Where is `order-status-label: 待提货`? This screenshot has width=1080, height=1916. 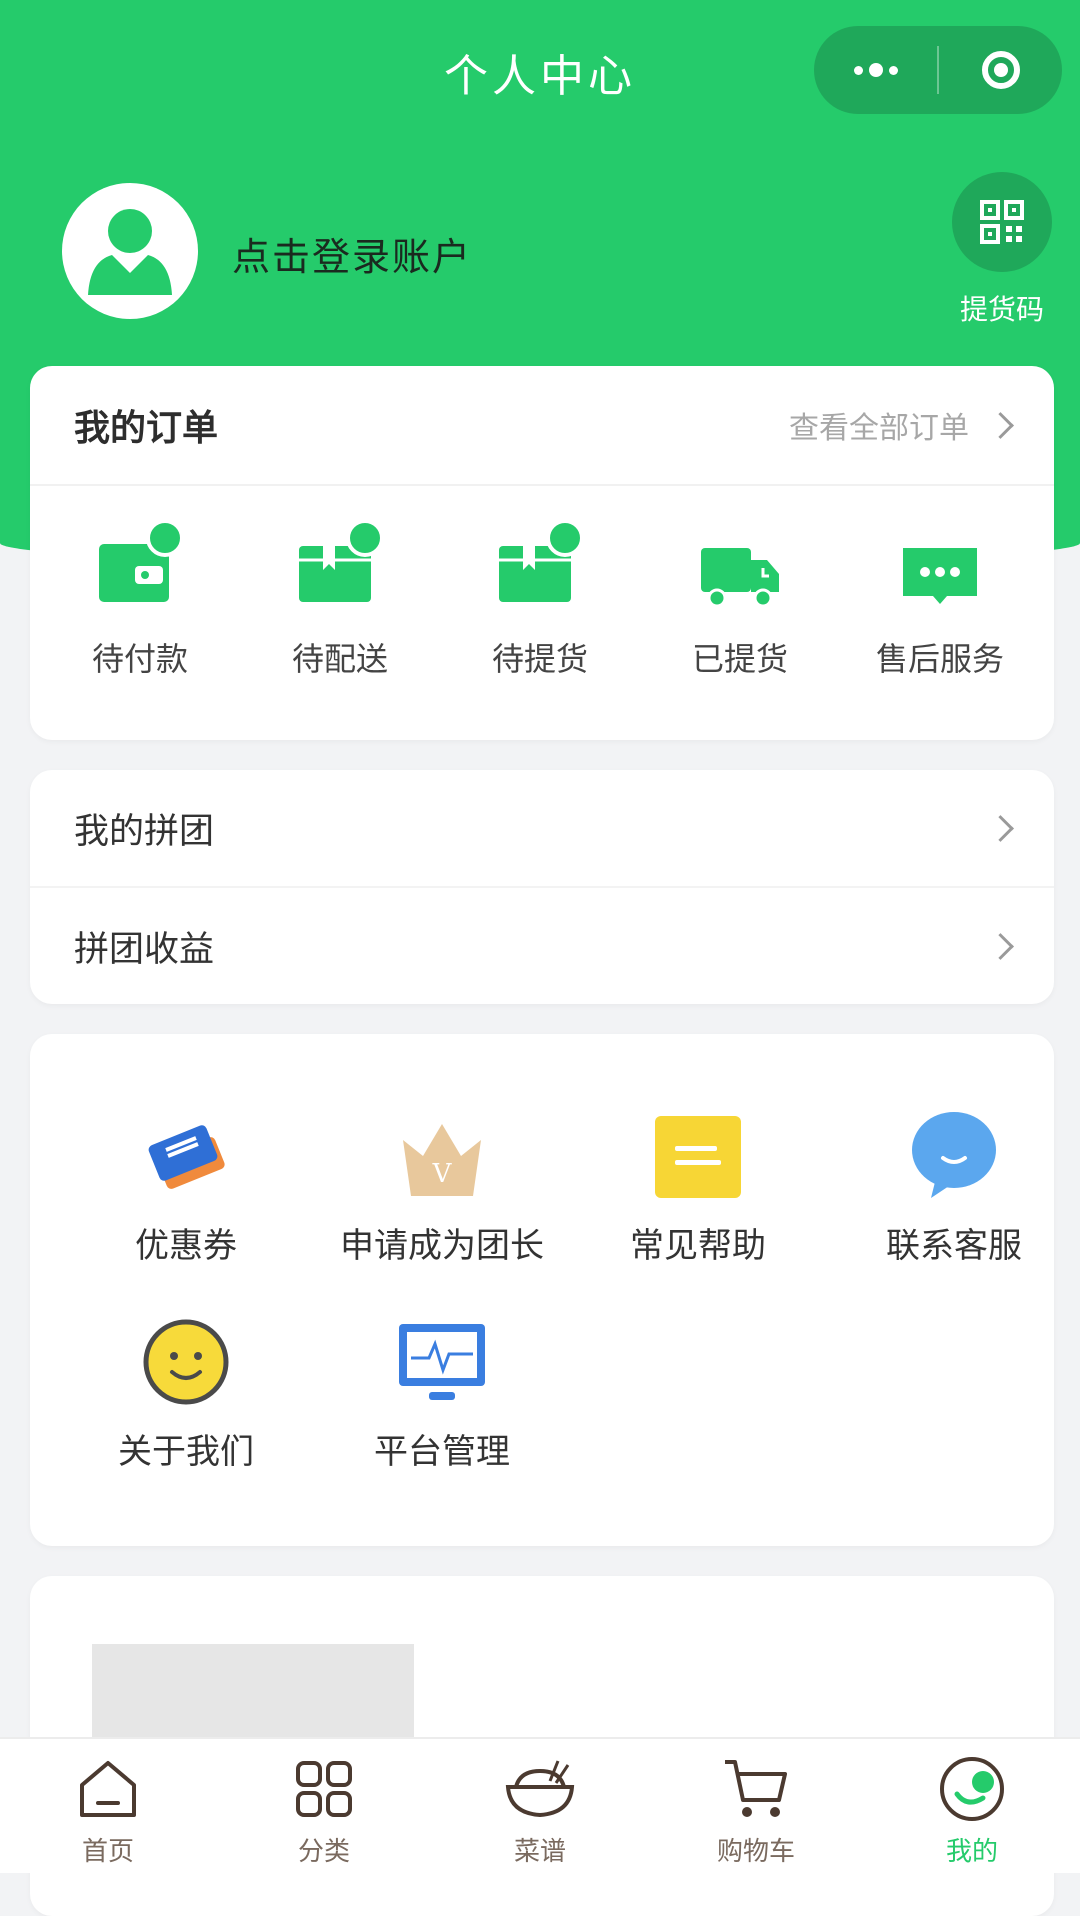
order-status-label: 待提货 is located at coordinates (539, 659).